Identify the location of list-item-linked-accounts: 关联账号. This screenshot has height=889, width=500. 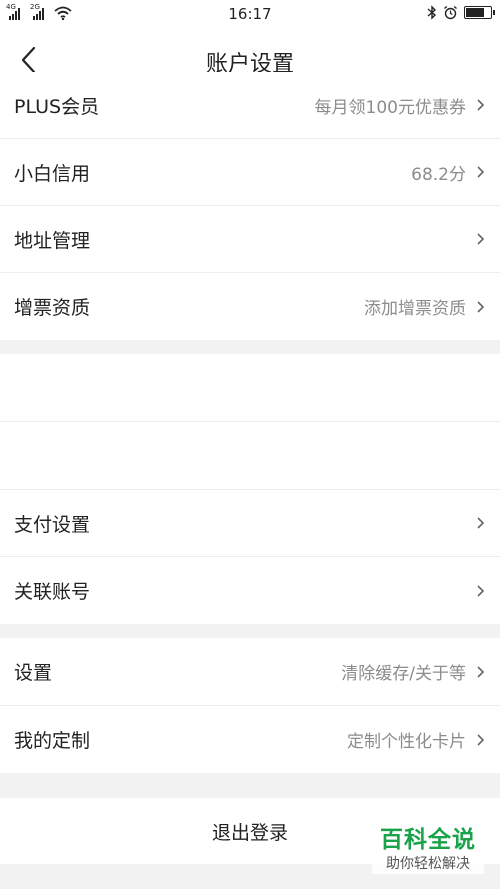
(250, 590).